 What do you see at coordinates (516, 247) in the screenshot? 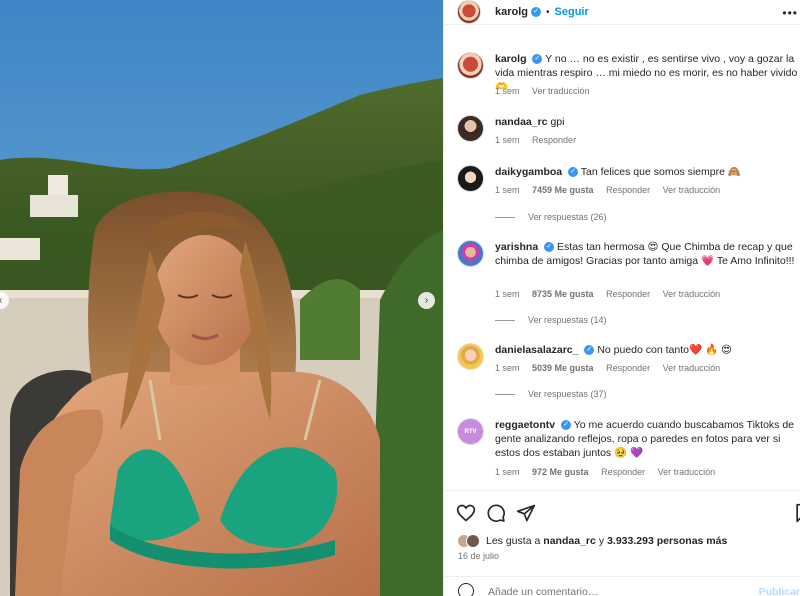
I see `comment-username: yarishna` at bounding box center [516, 247].